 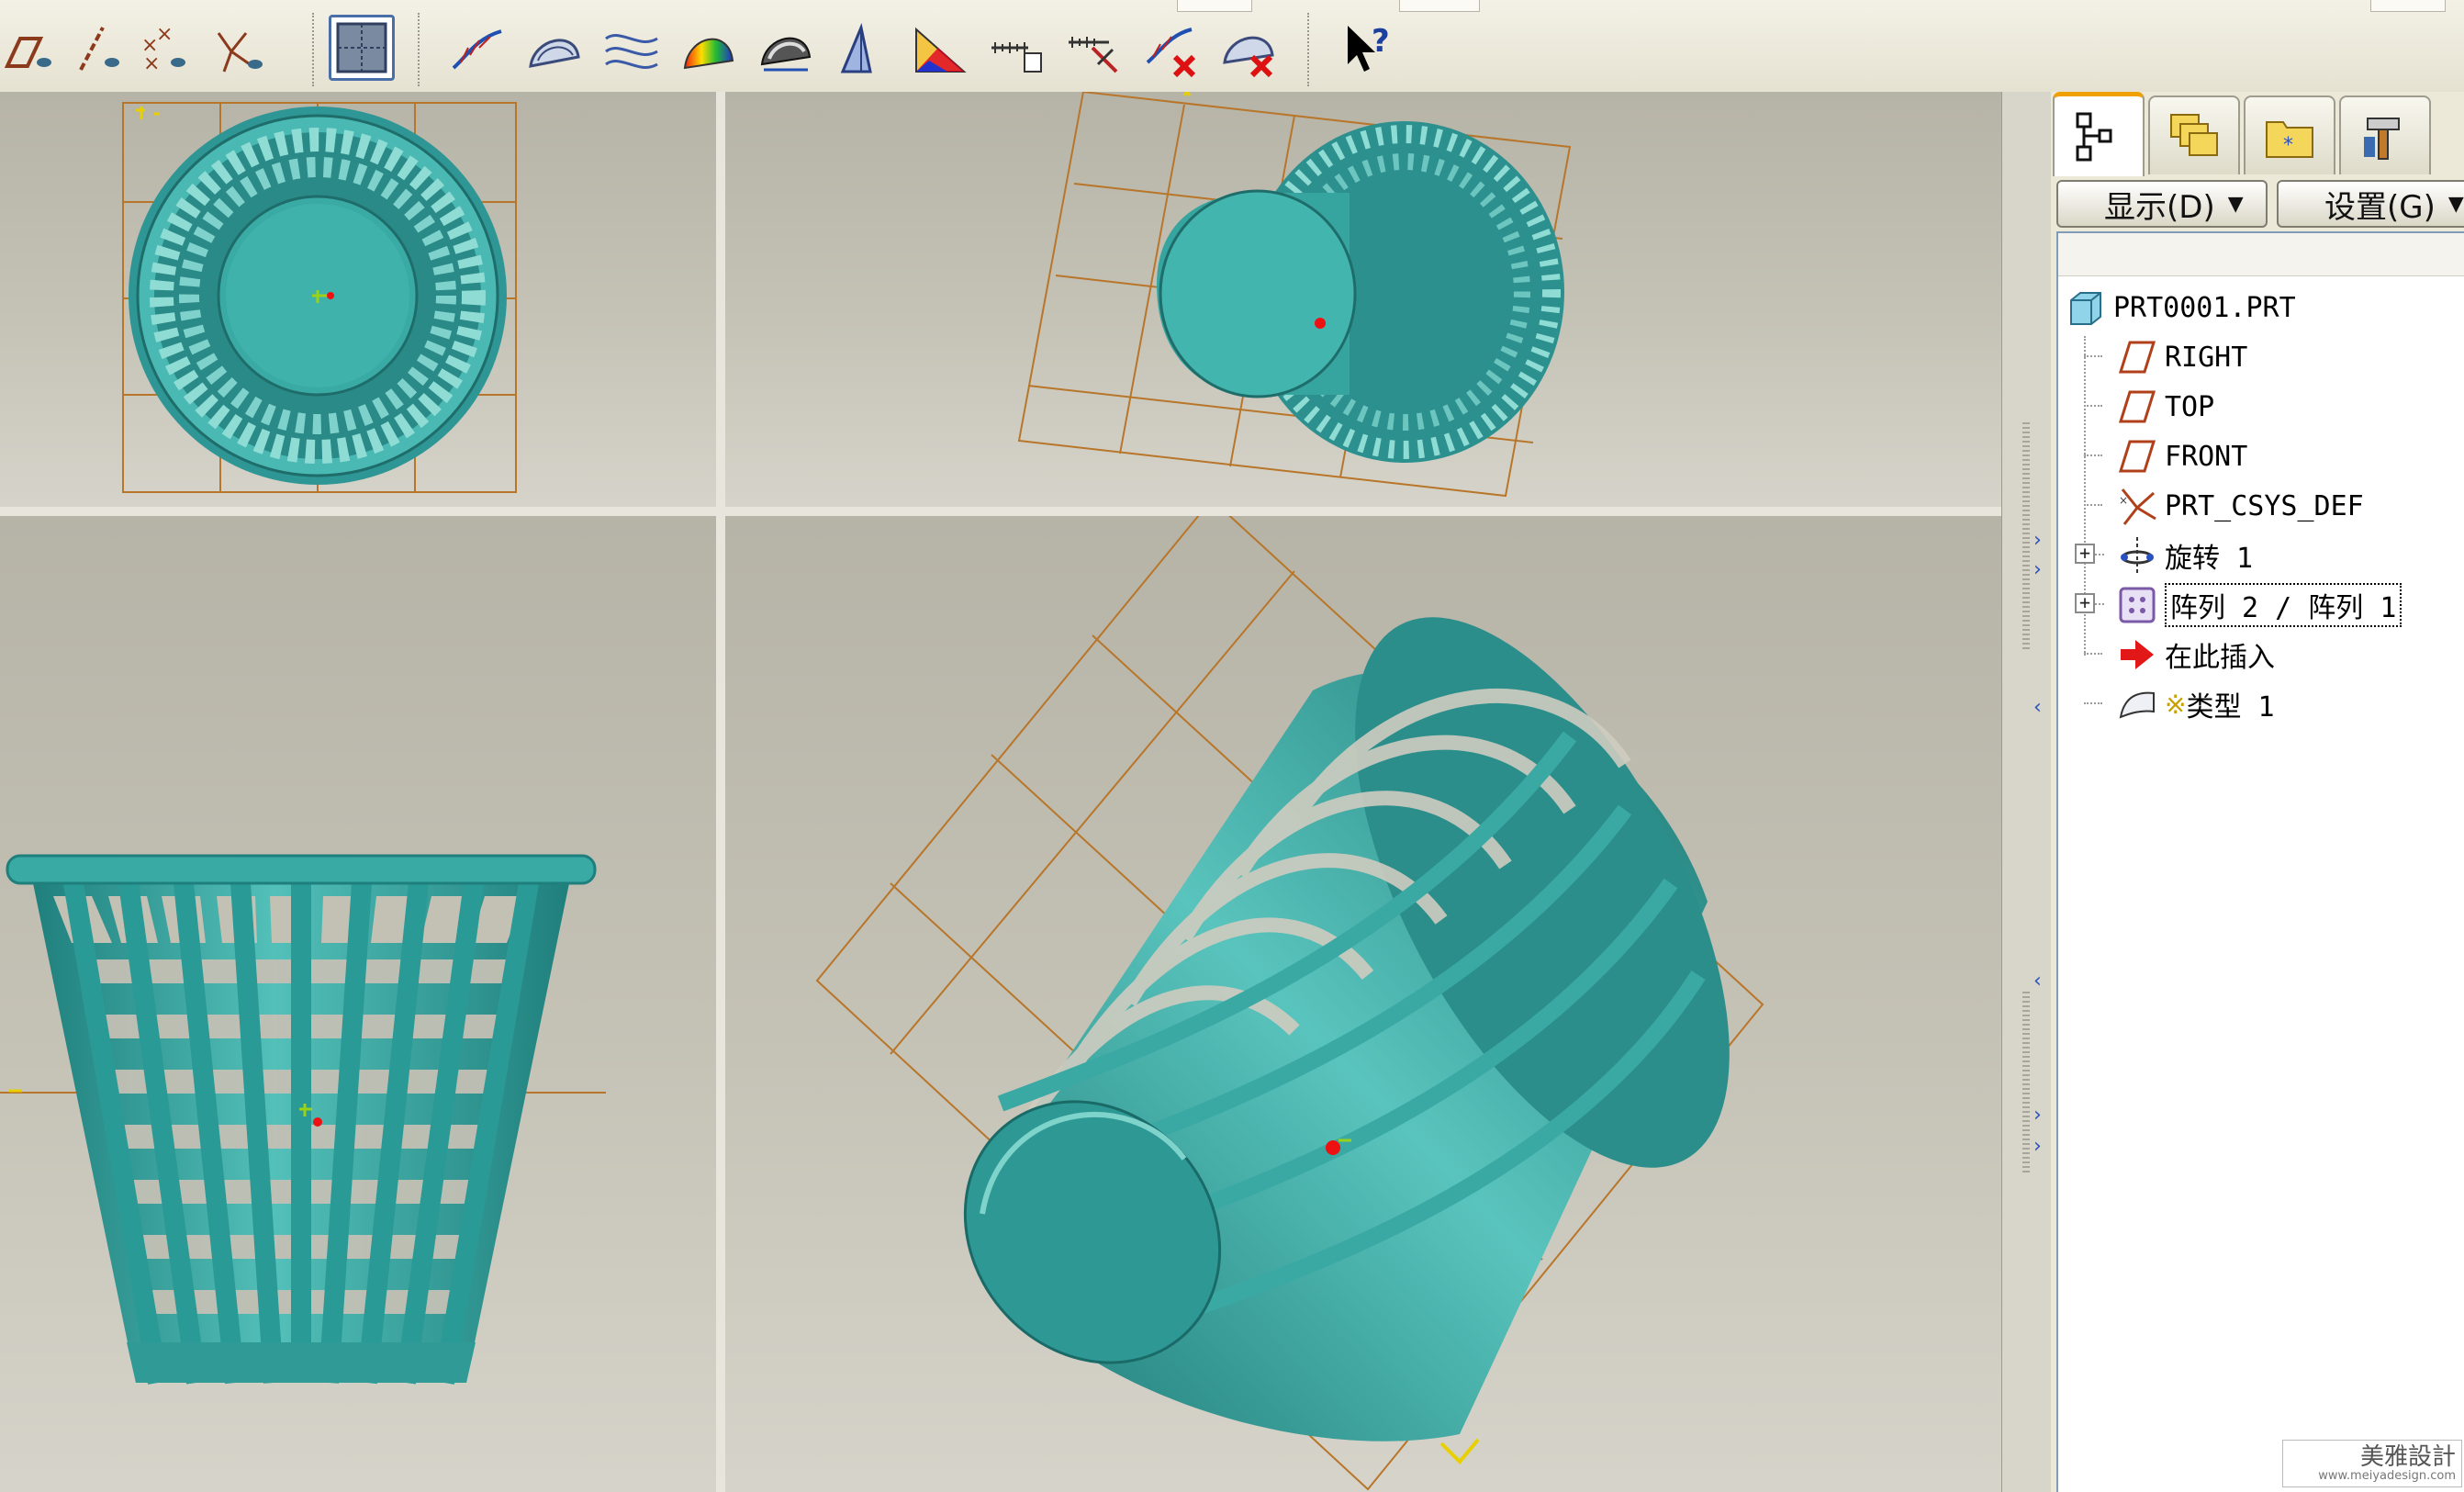 I want to click on toolbar: × × × ?, so click(x=1232, y=46).